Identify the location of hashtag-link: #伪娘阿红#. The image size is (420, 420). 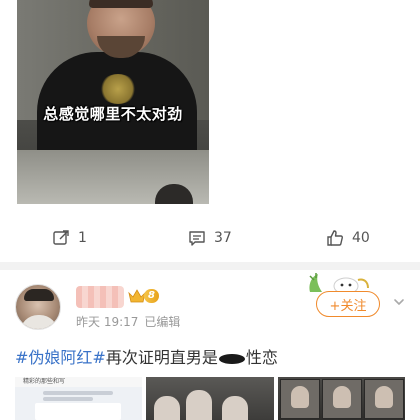
(60, 357).